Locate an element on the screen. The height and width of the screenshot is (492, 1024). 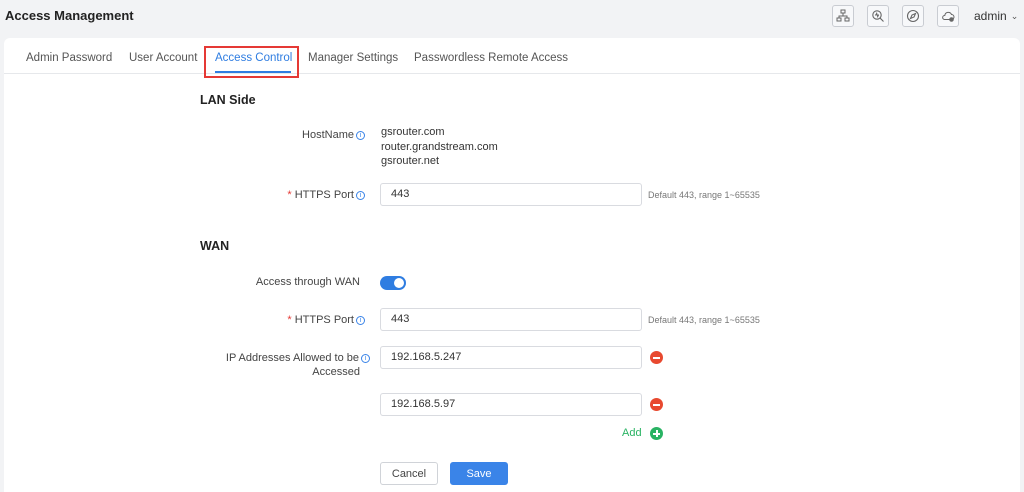
hostname-value: gsrouter.net is located at coordinates (410, 161).